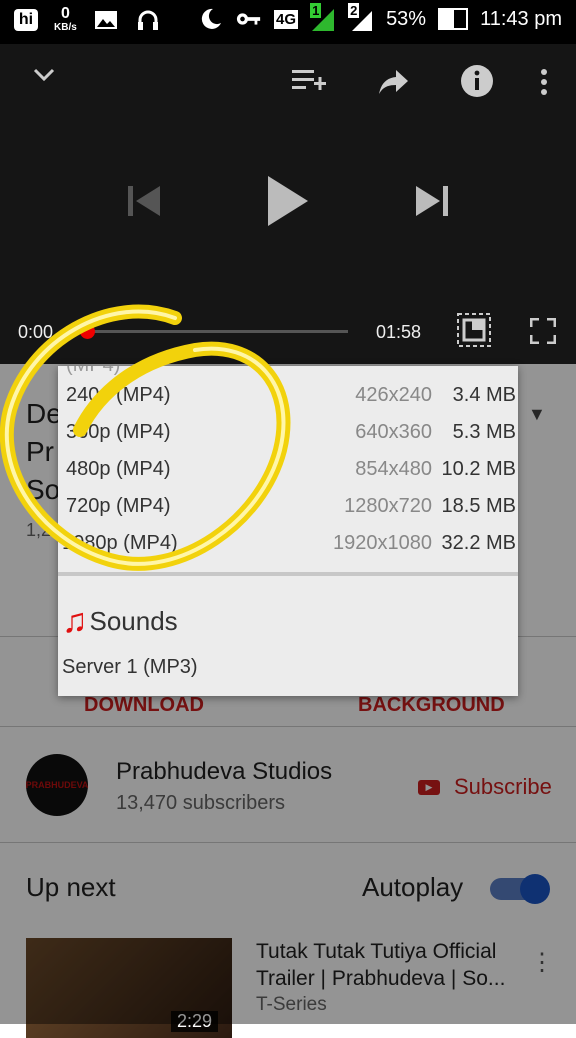 This screenshot has width=576, height=1038. What do you see at coordinates (478, 469) in the screenshot?
I see `quality-size: 10.2 MB` at bounding box center [478, 469].